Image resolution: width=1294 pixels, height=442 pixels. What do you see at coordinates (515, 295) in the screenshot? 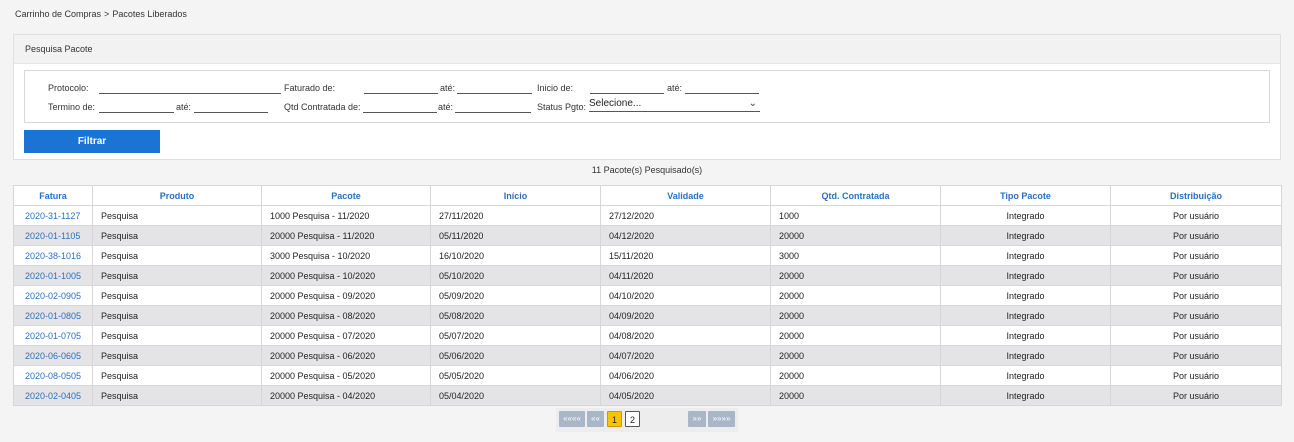
I see `inicio-cell: 05/09/2020` at bounding box center [515, 295].